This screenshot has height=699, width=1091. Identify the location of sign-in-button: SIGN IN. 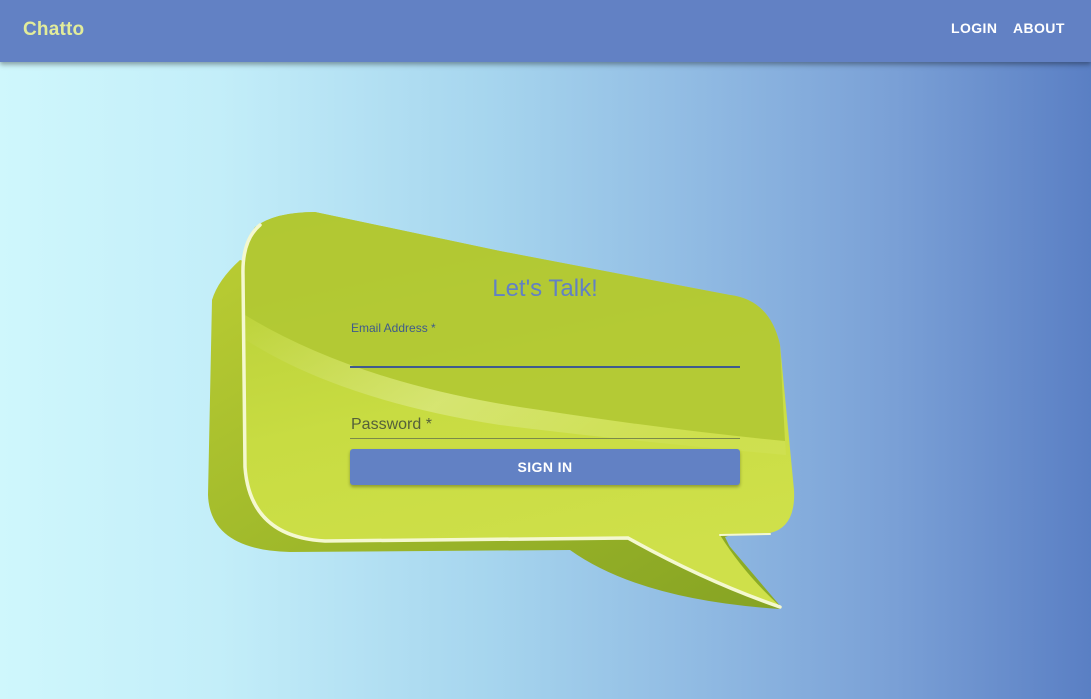
(545, 467).